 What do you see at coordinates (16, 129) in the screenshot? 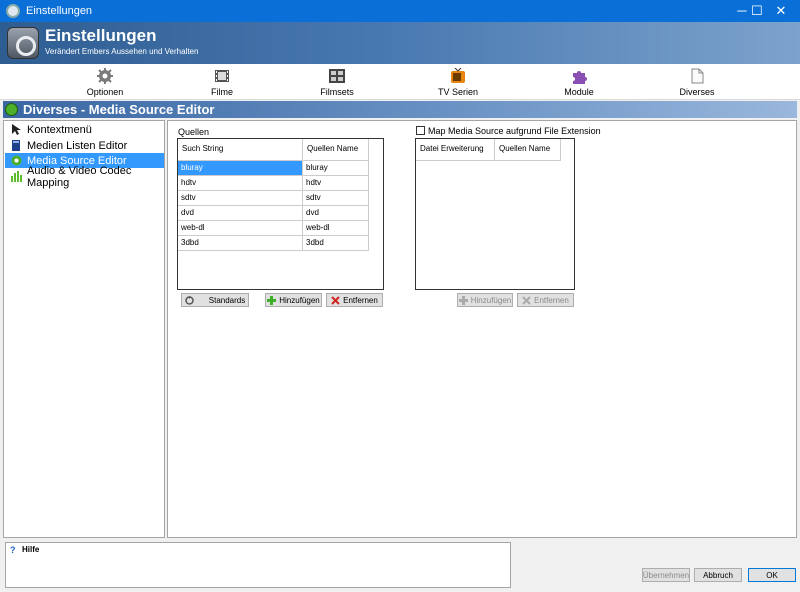
I see `pointer-icon` at bounding box center [16, 129].